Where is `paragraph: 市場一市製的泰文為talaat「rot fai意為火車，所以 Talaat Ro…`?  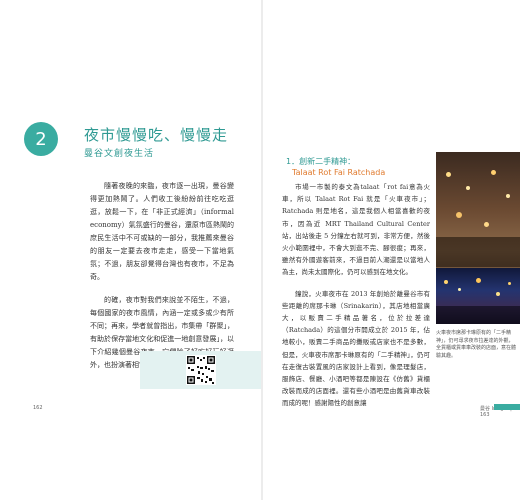 paragraph: 市場一市製的泰文為talaat「rot fai意為火車，所以 Talaat Ro… is located at coordinates (356, 230).